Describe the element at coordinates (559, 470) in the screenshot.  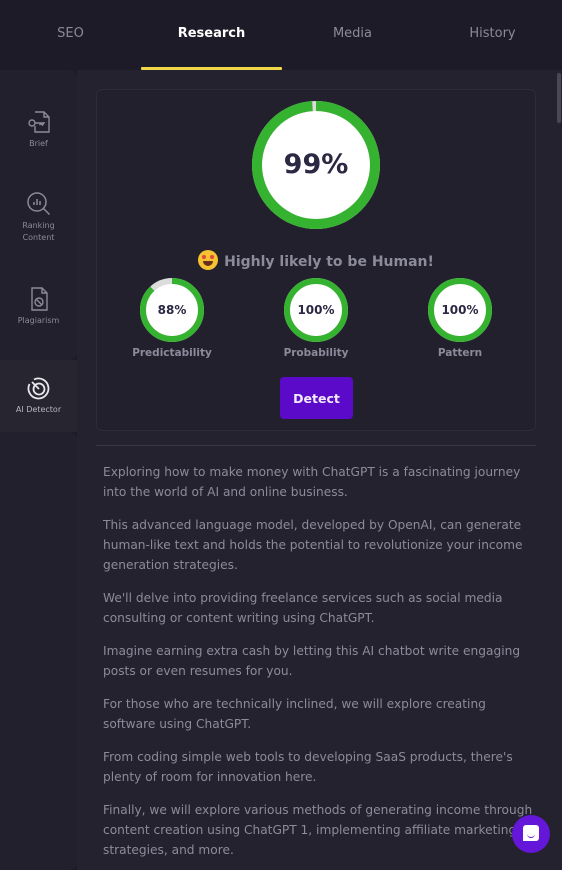
I see `scrollbar-track` at that location.